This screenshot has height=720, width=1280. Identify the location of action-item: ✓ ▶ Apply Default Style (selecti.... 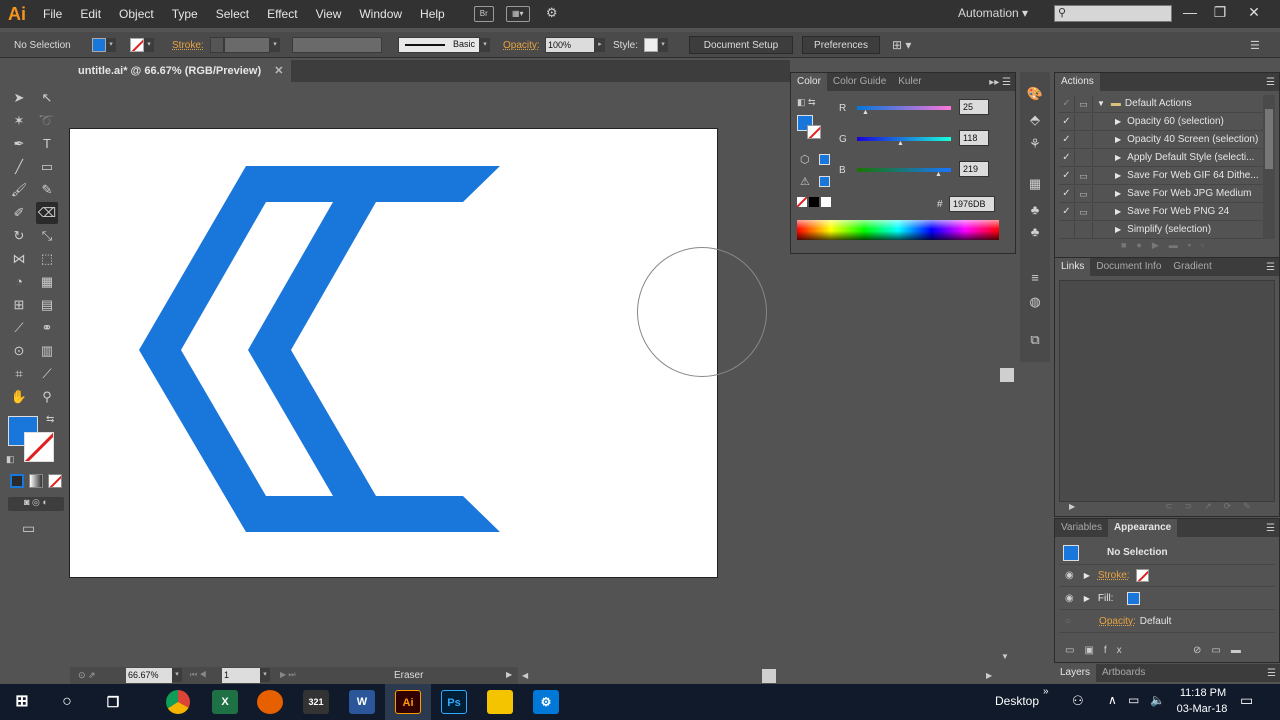
(1164, 158).